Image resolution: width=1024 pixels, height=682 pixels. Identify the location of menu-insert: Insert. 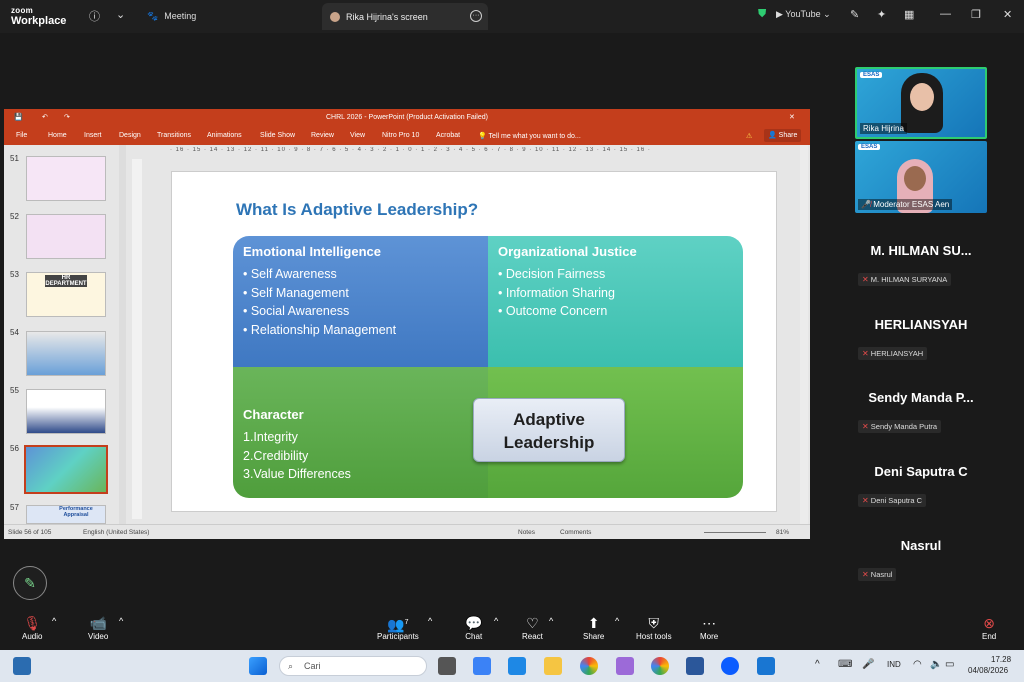
(93, 135).